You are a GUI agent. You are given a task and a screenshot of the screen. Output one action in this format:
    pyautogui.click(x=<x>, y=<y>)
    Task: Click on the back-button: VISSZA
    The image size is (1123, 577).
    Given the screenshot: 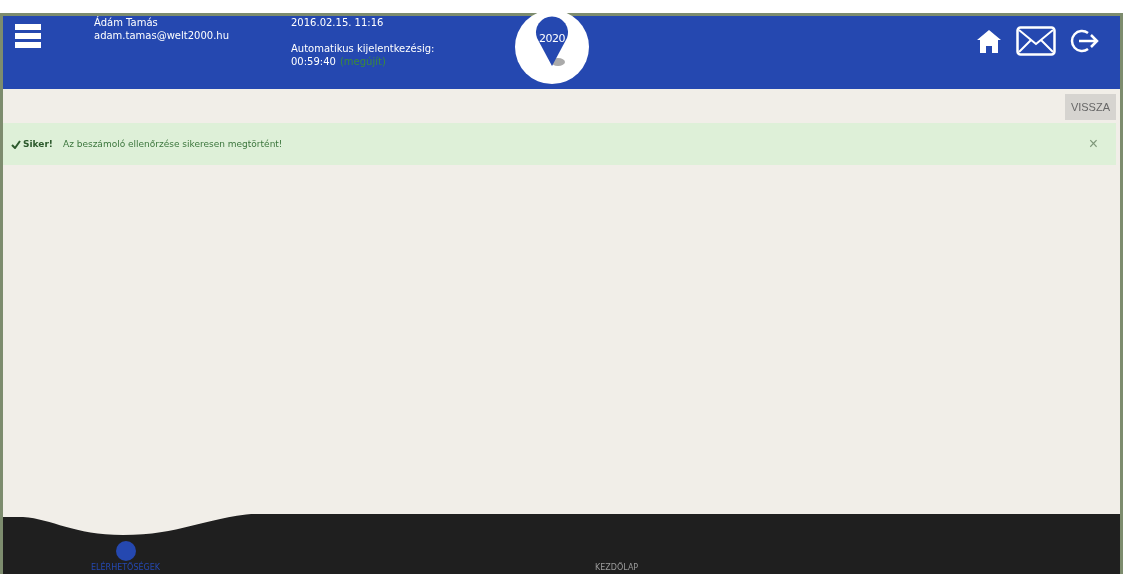 What is the action you would take?
    pyautogui.click(x=1090, y=107)
    